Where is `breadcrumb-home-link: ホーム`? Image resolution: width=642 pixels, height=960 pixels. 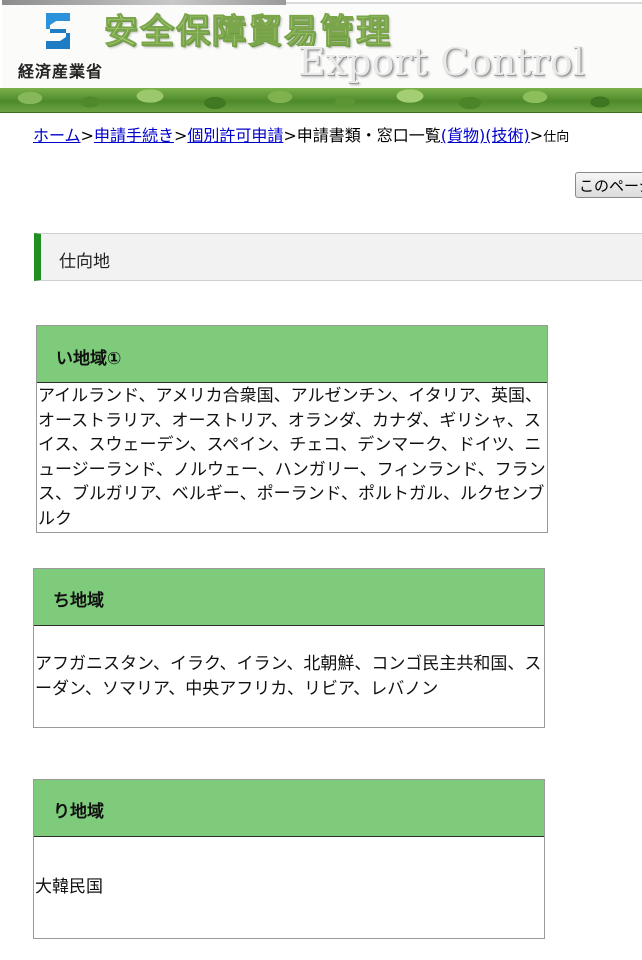
breadcrumb-home-link: ホーム is located at coordinates (57, 135).